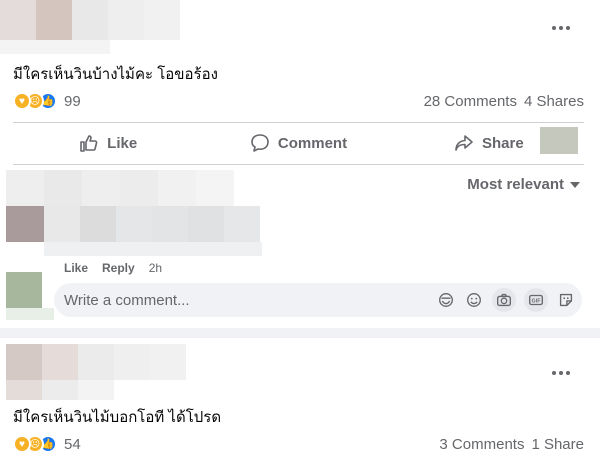  Describe the element at coordinates (474, 300) in the screenshot. I see `emoji-icon` at that location.